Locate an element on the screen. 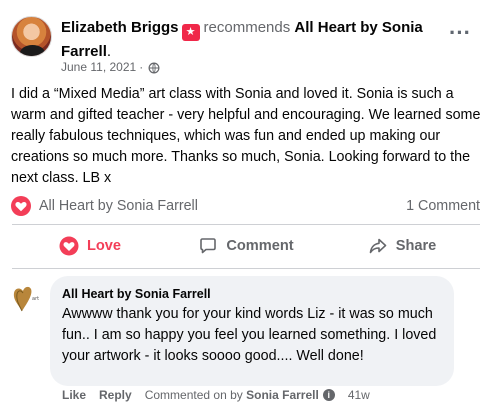 The height and width of the screenshot is (409, 492). recommends-verb: recommends is located at coordinates (247, 27).